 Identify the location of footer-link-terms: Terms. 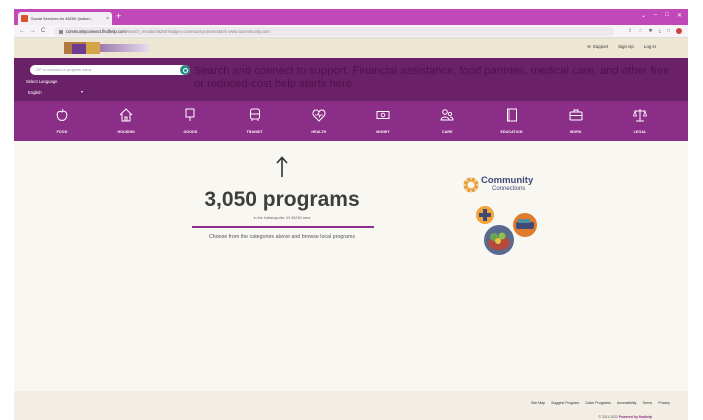
(647, 403).